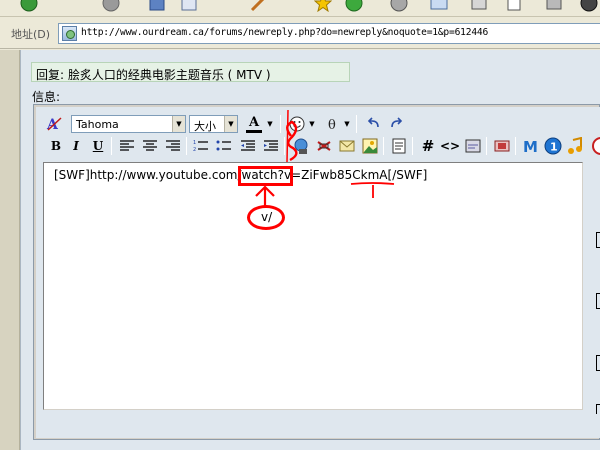  Describe the element at coordinates (173, 146) in the screenshot. I see `align-right-icon` at that location.